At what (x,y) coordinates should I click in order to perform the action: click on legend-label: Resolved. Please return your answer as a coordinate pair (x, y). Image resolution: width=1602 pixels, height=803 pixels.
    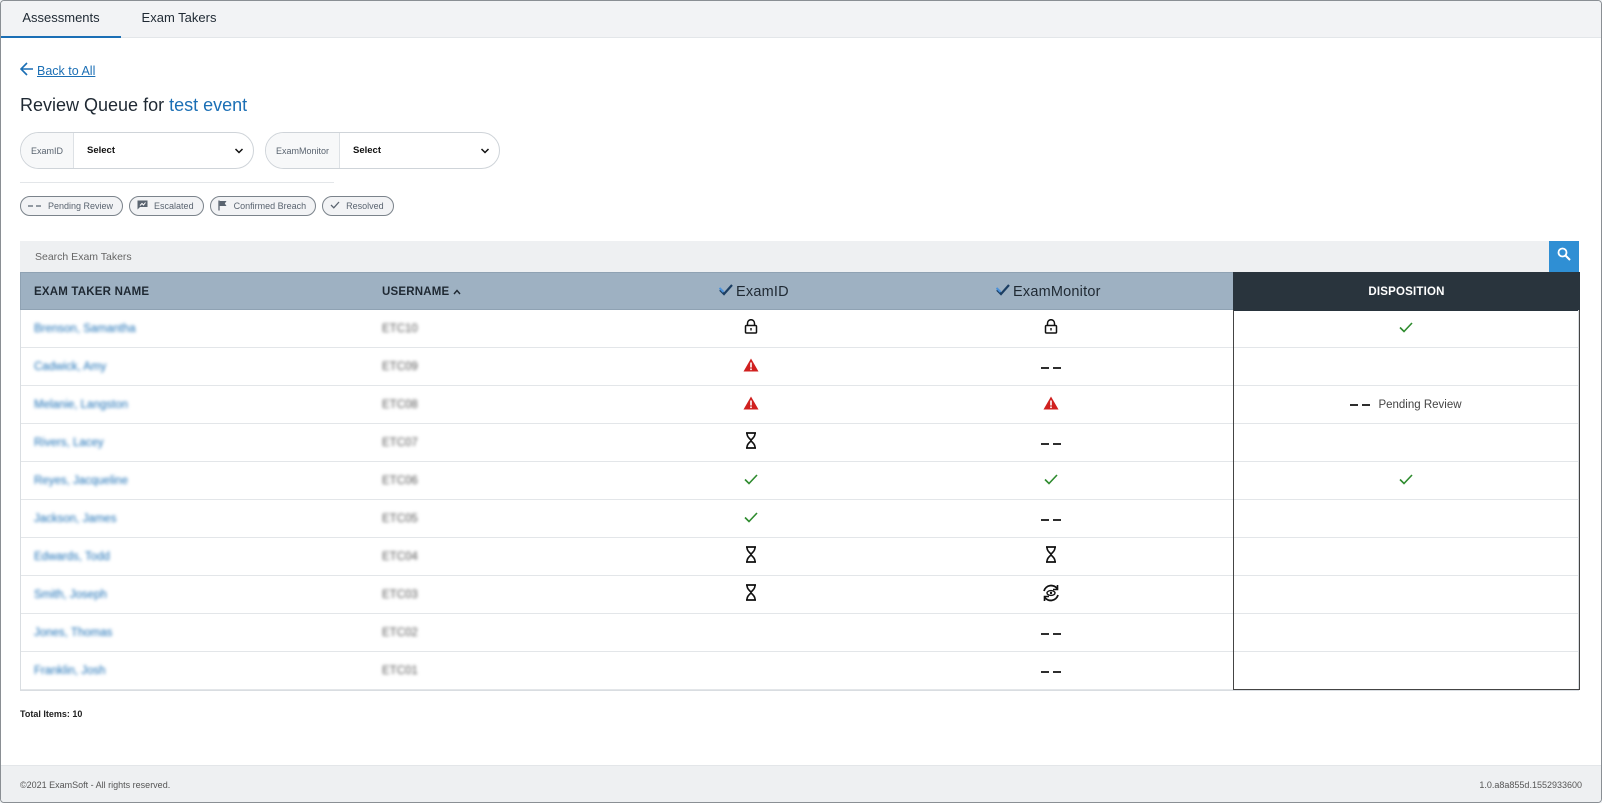
    Looking at the image, I should click on (365, 206).